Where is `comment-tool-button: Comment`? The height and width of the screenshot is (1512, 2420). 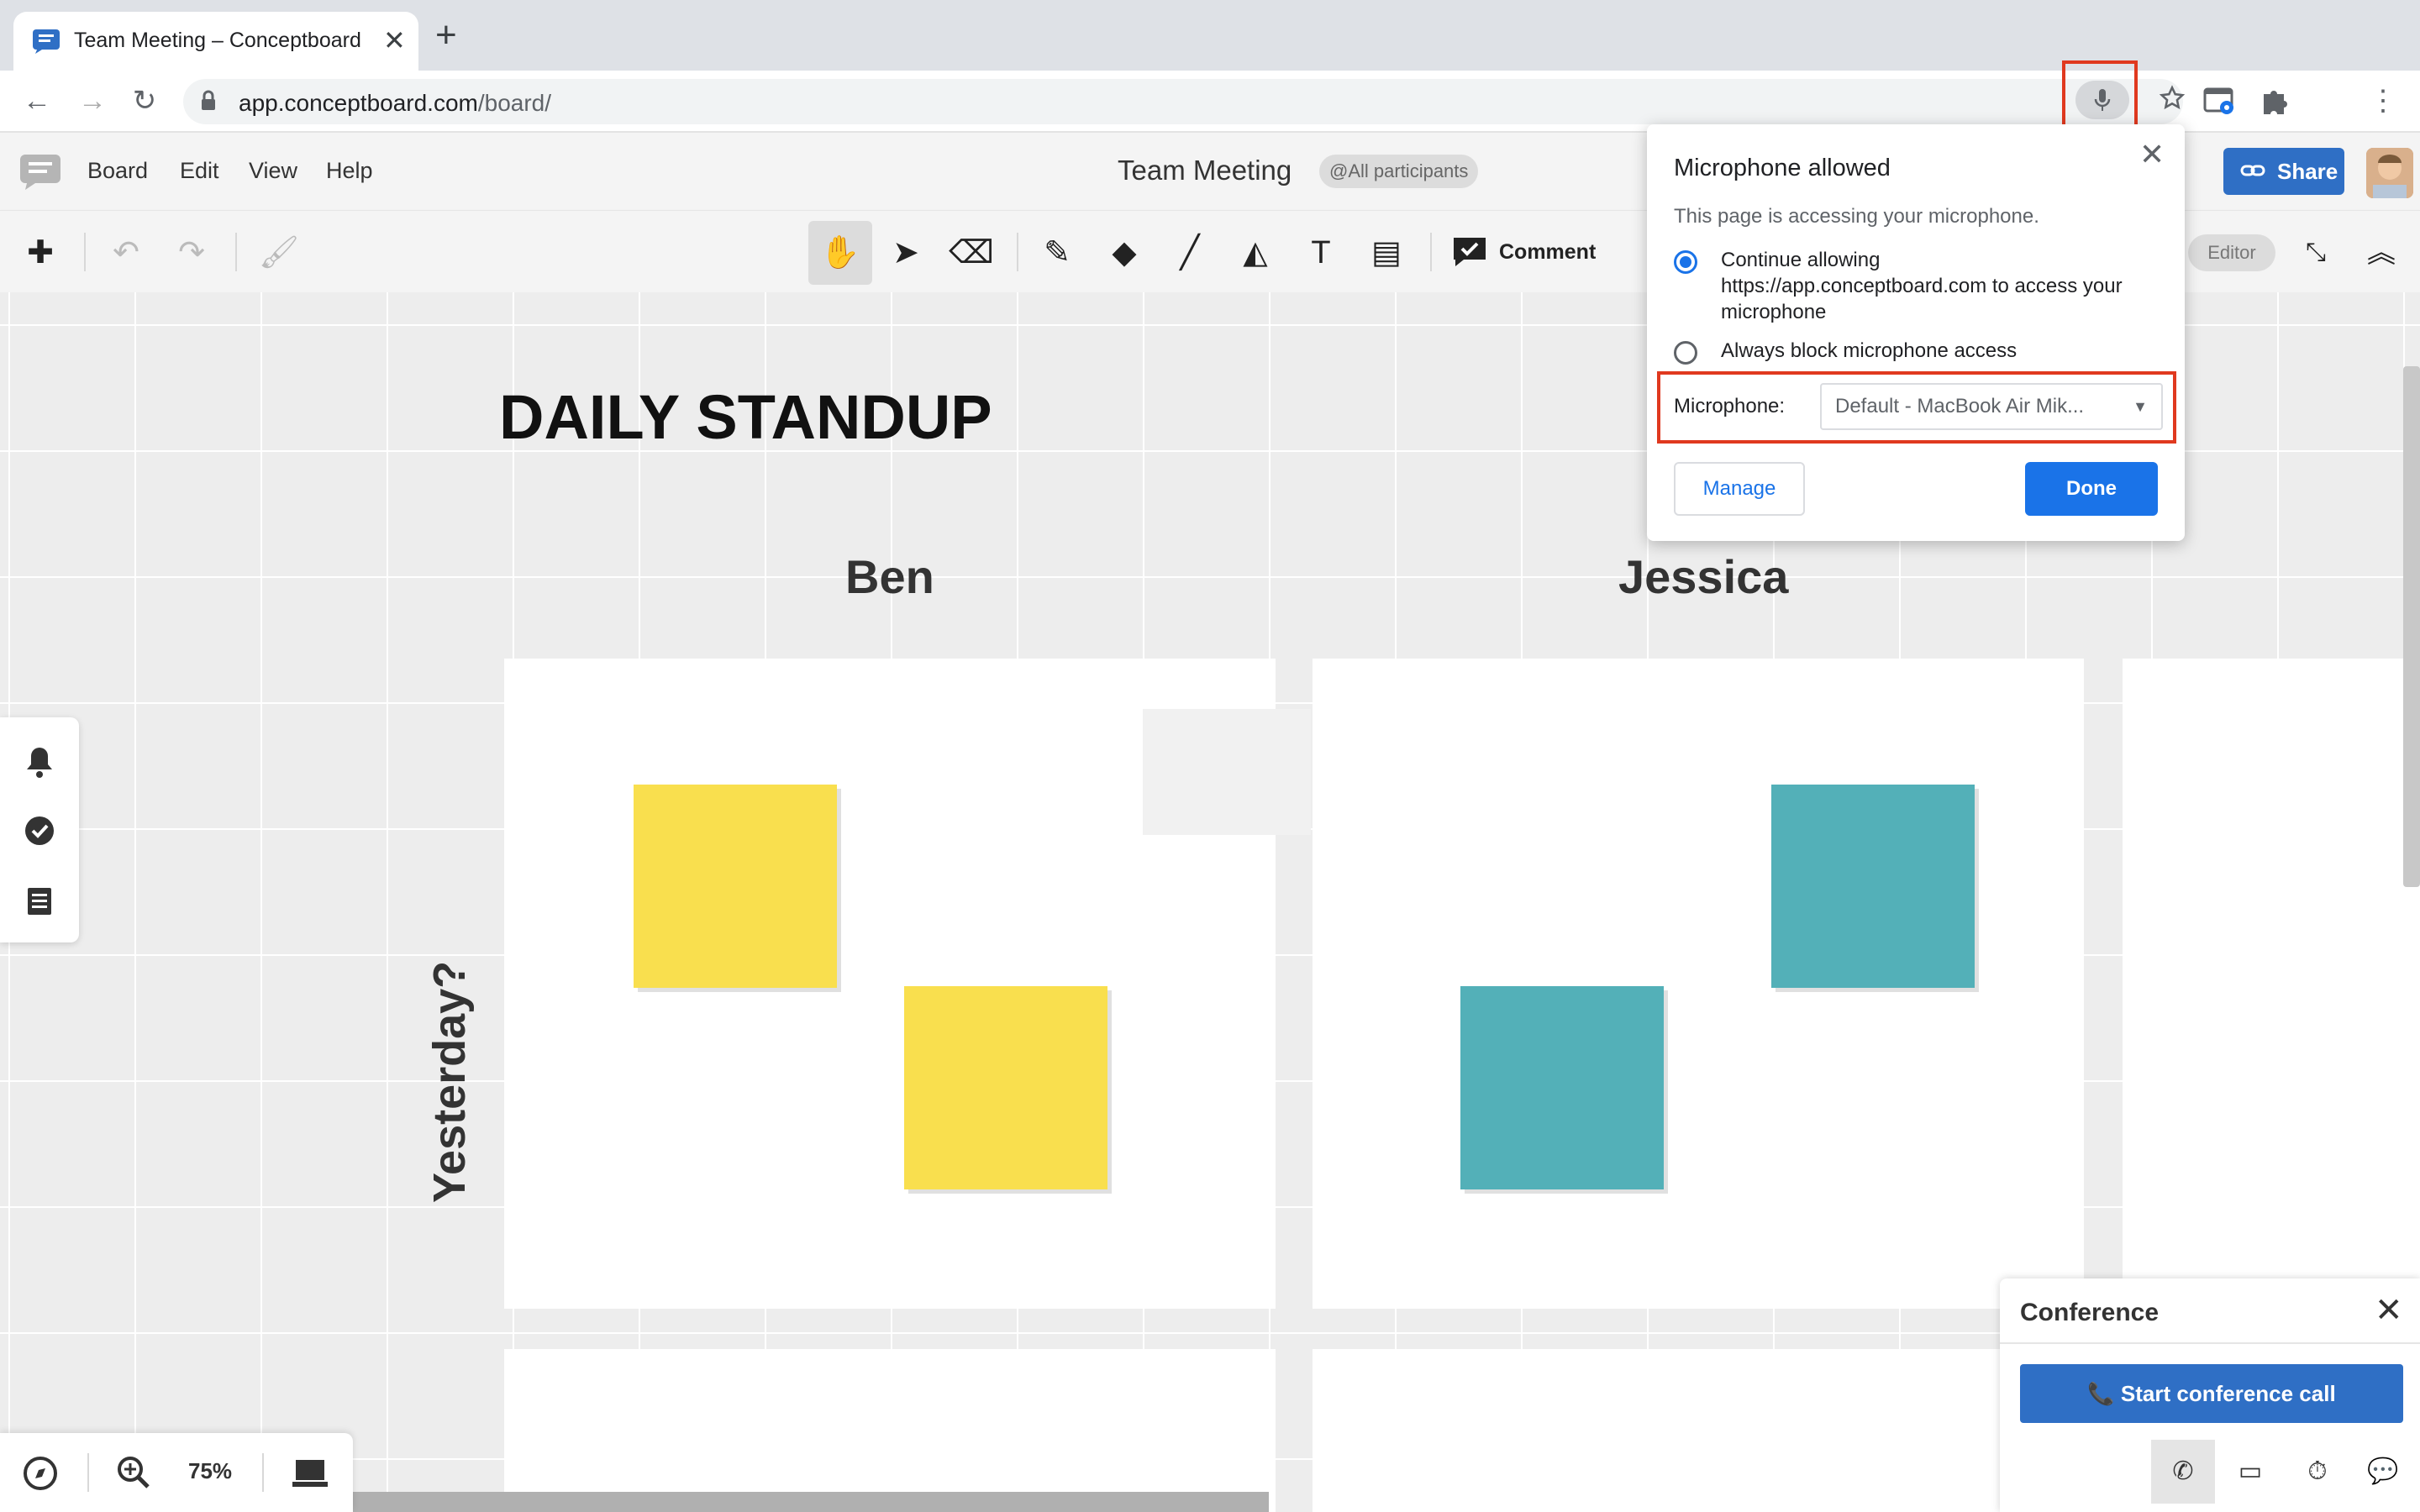
comment-tool-button: Comment is located at coordinates (1524, 252).